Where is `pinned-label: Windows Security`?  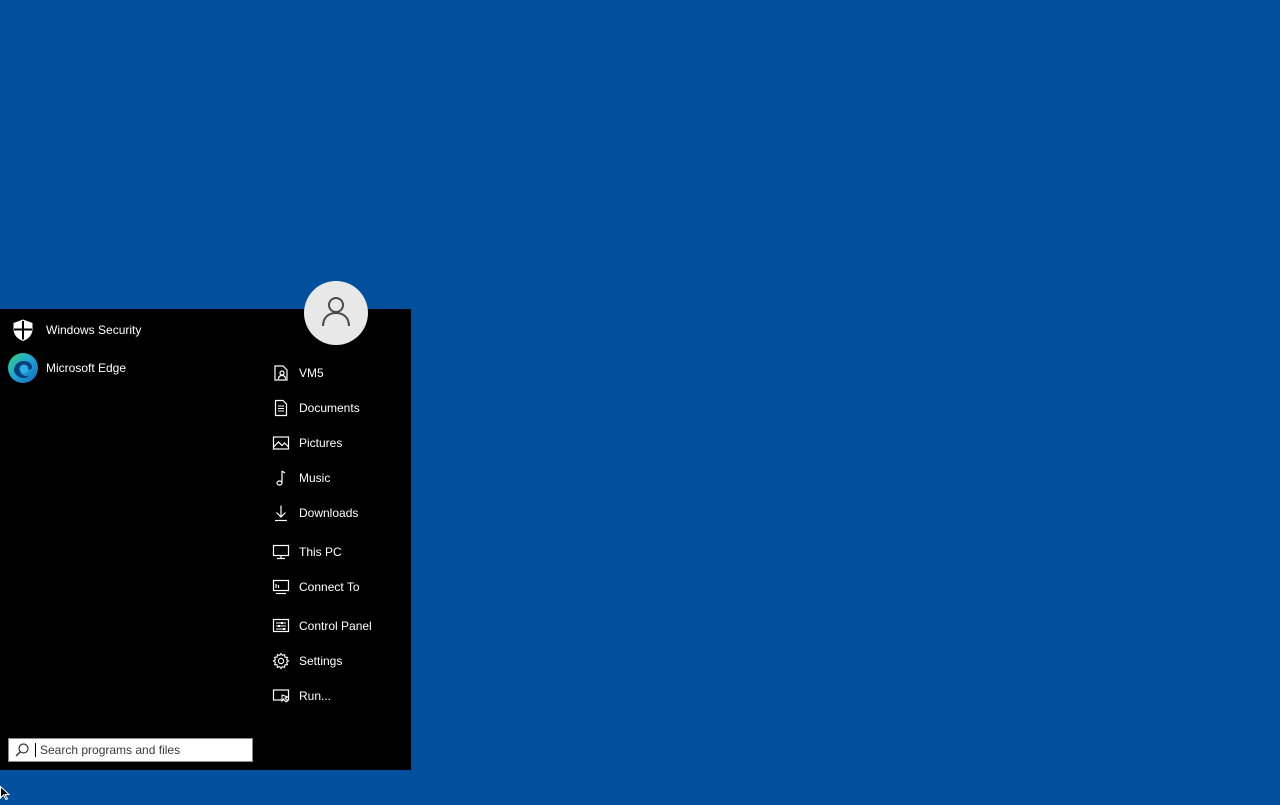
pinned-label: Windows Security is located at coordinates (94, 330).